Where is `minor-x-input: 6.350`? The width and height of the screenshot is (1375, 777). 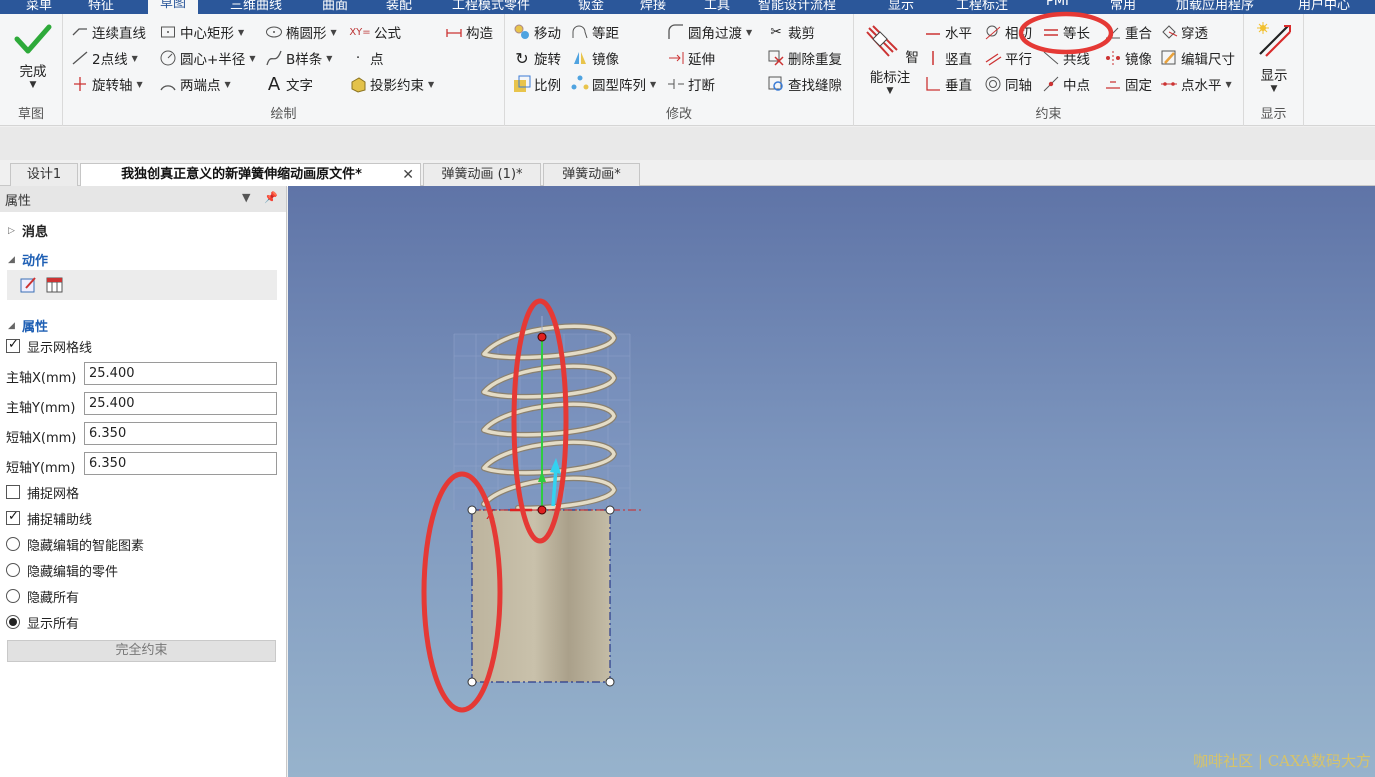
minor-x-input: 6.350 is located at coordinates (180, 433).